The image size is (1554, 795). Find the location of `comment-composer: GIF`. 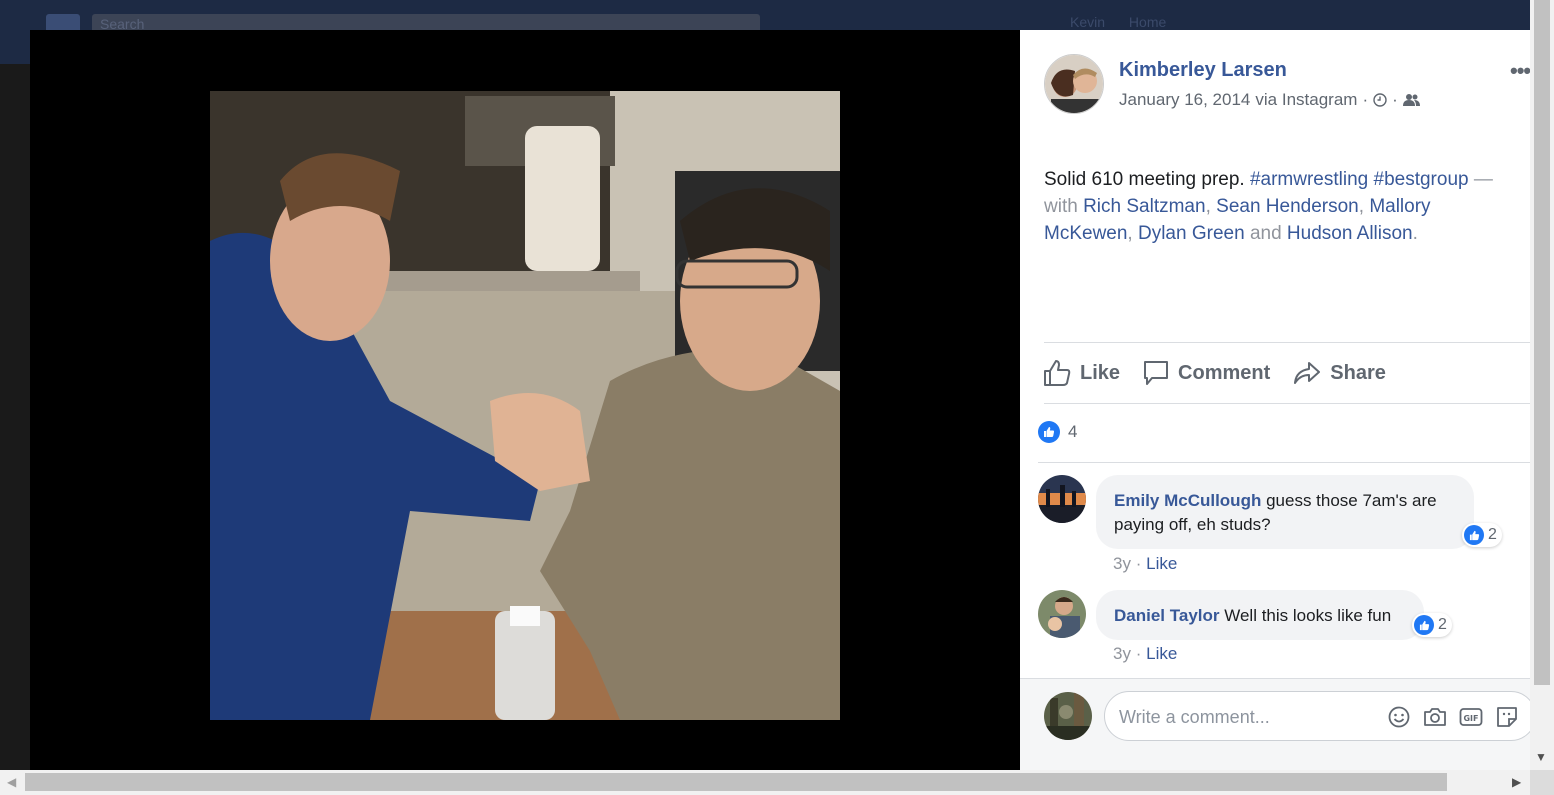

comment-composer: GIF is located at coordinates (1317, 716).